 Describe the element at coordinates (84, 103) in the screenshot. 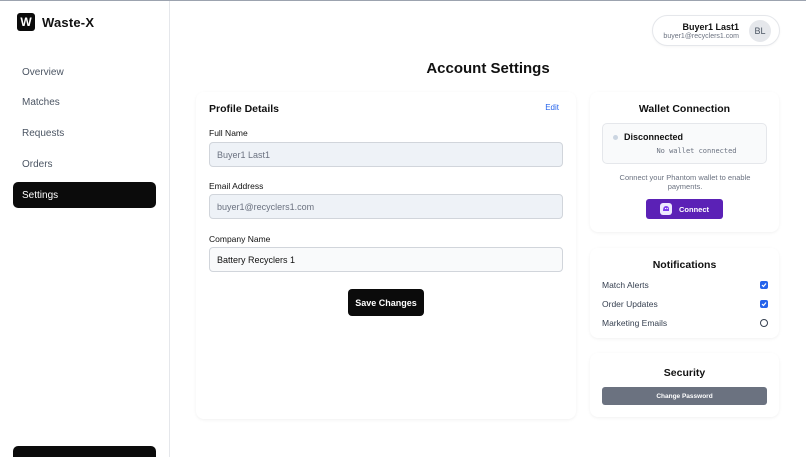

I see `sidebar-item-matches: Matches` at that location.